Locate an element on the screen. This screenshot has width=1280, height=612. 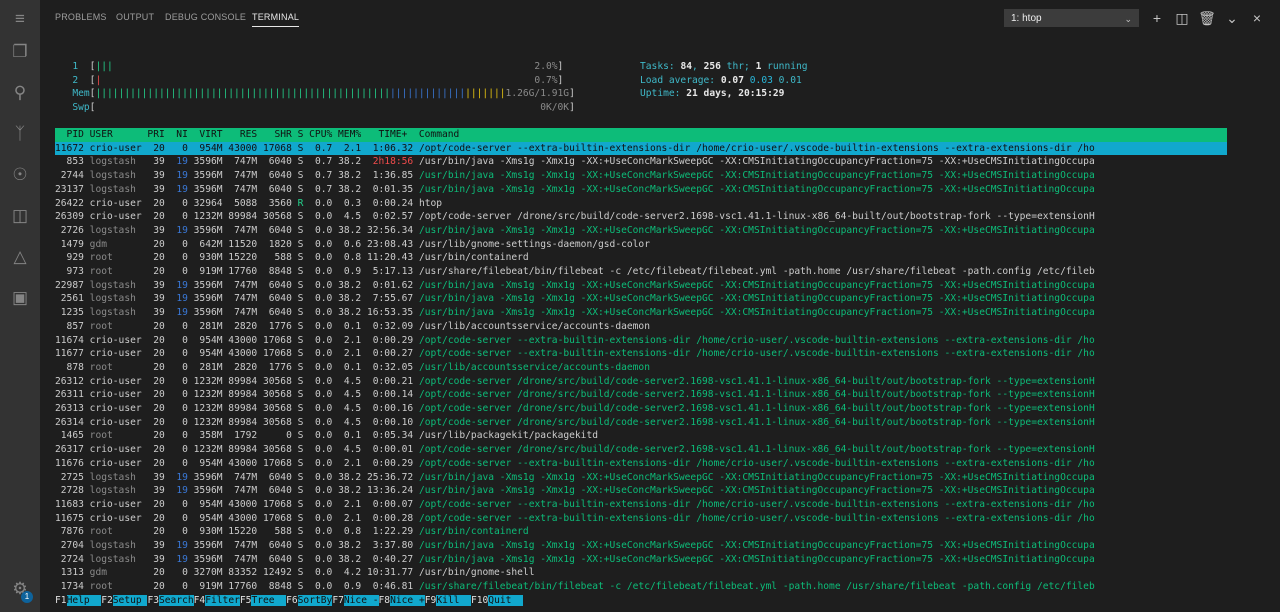
menu-icon: ≡ is located at coordinates (20, 19).